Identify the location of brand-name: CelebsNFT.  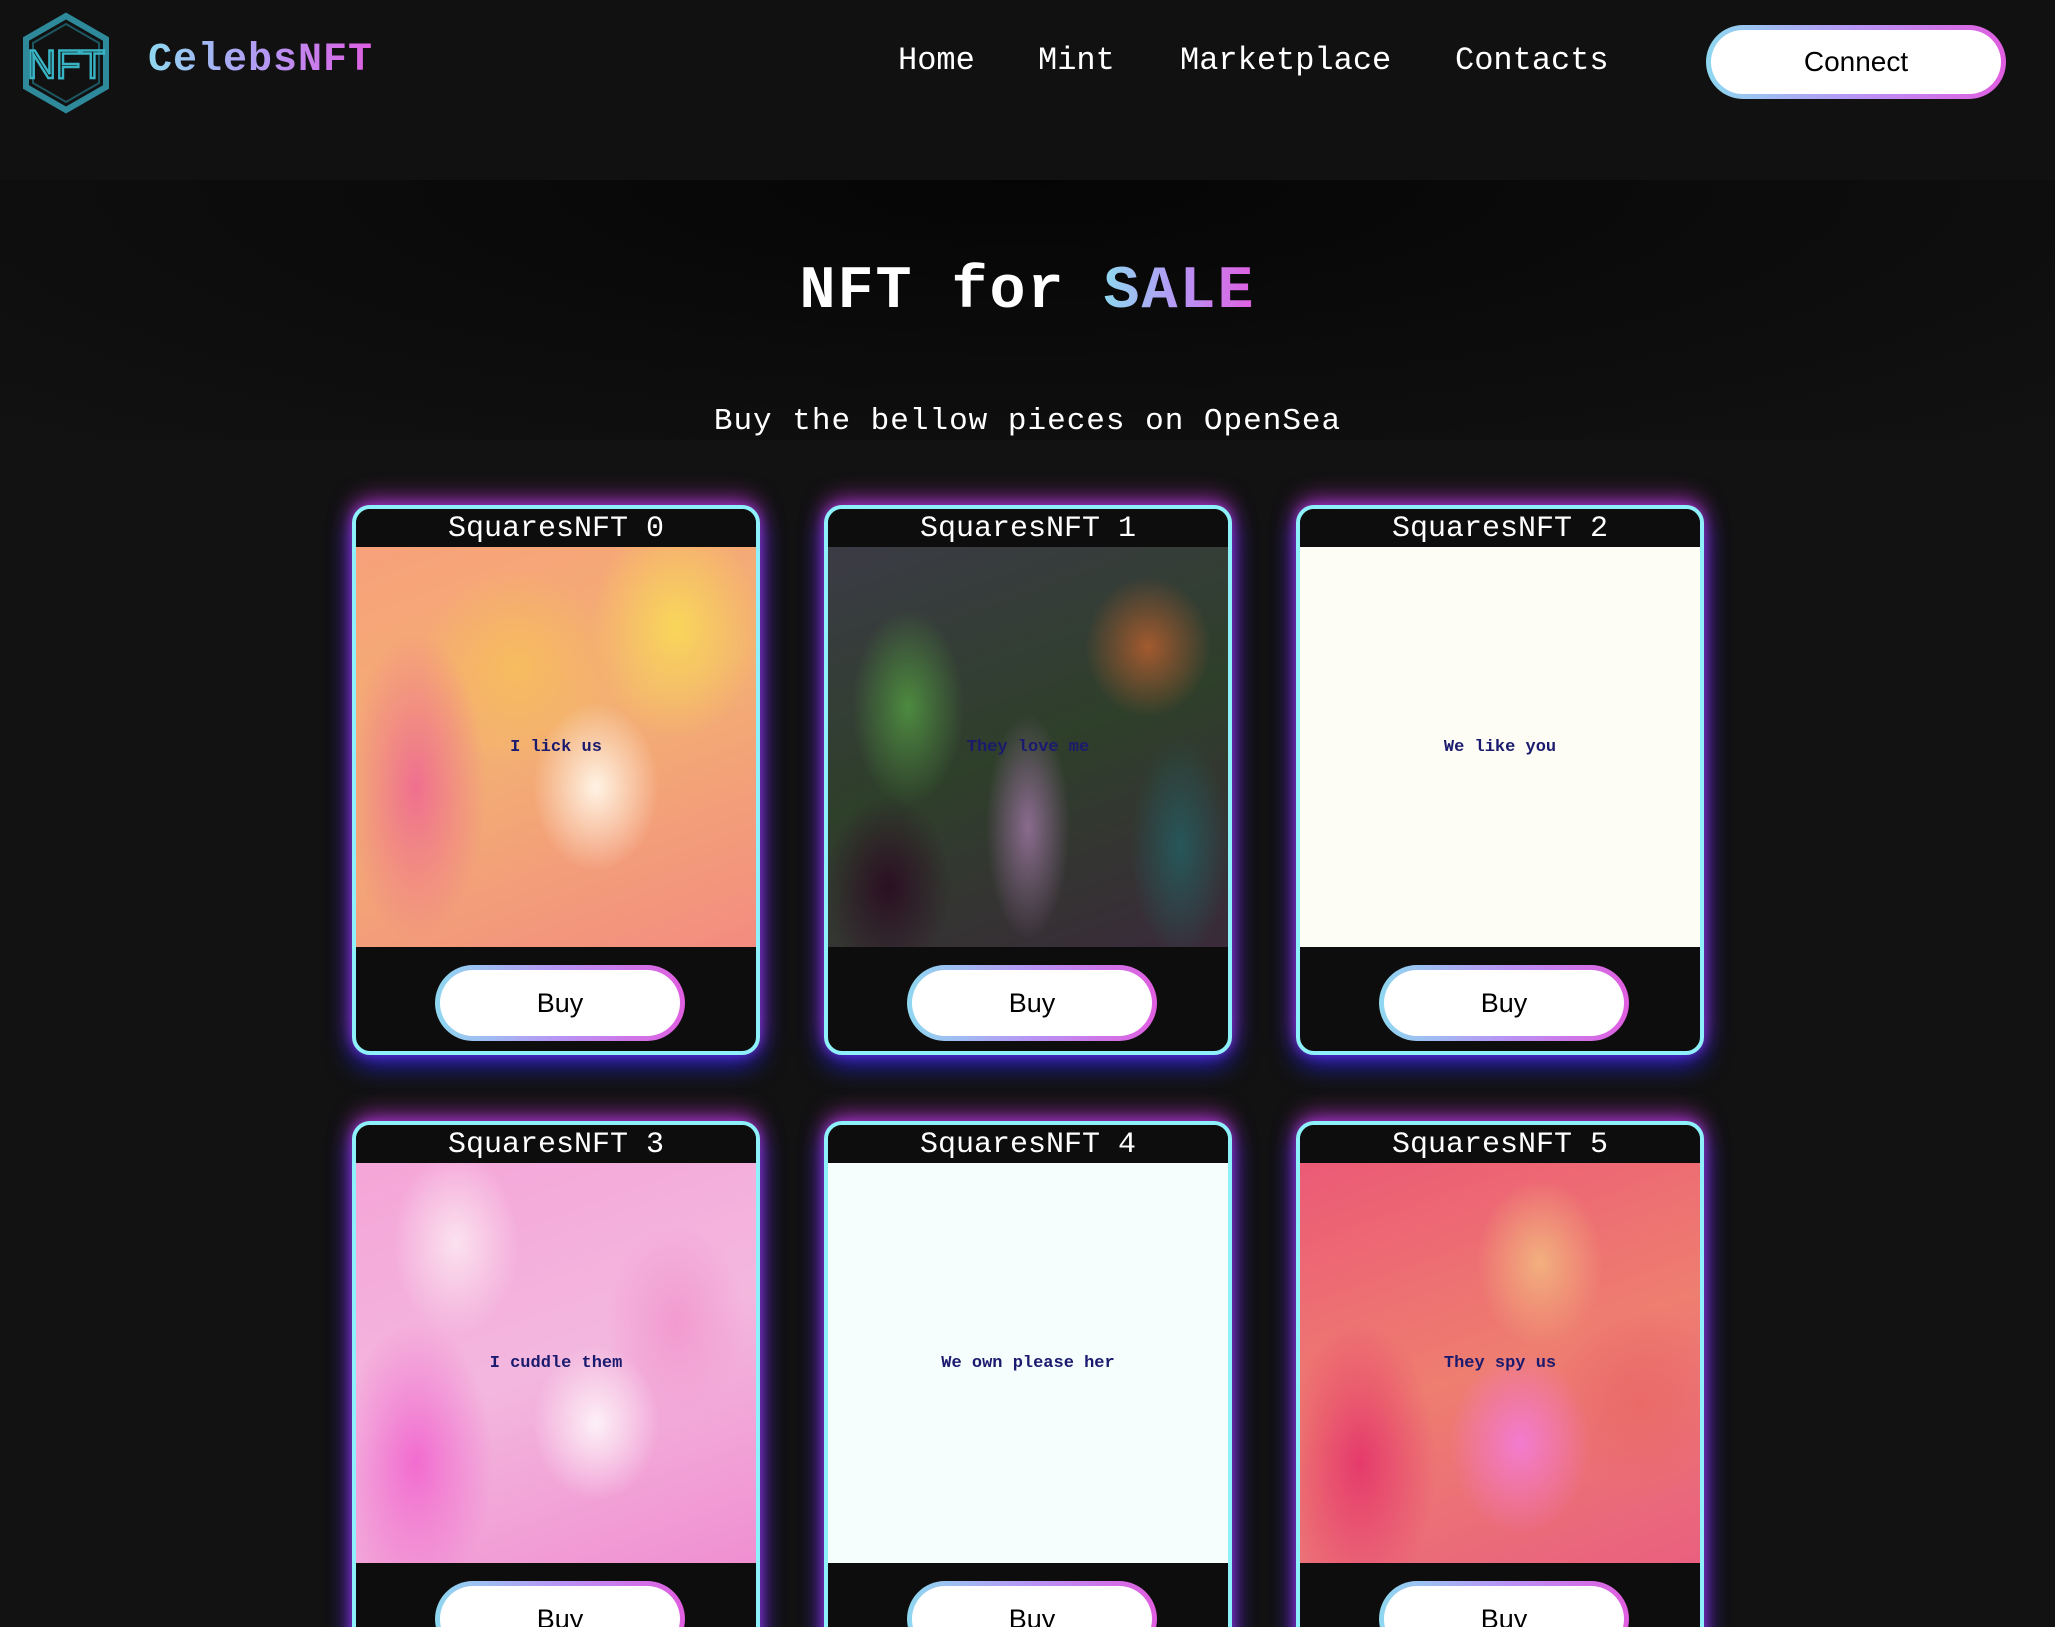
(260, 60).